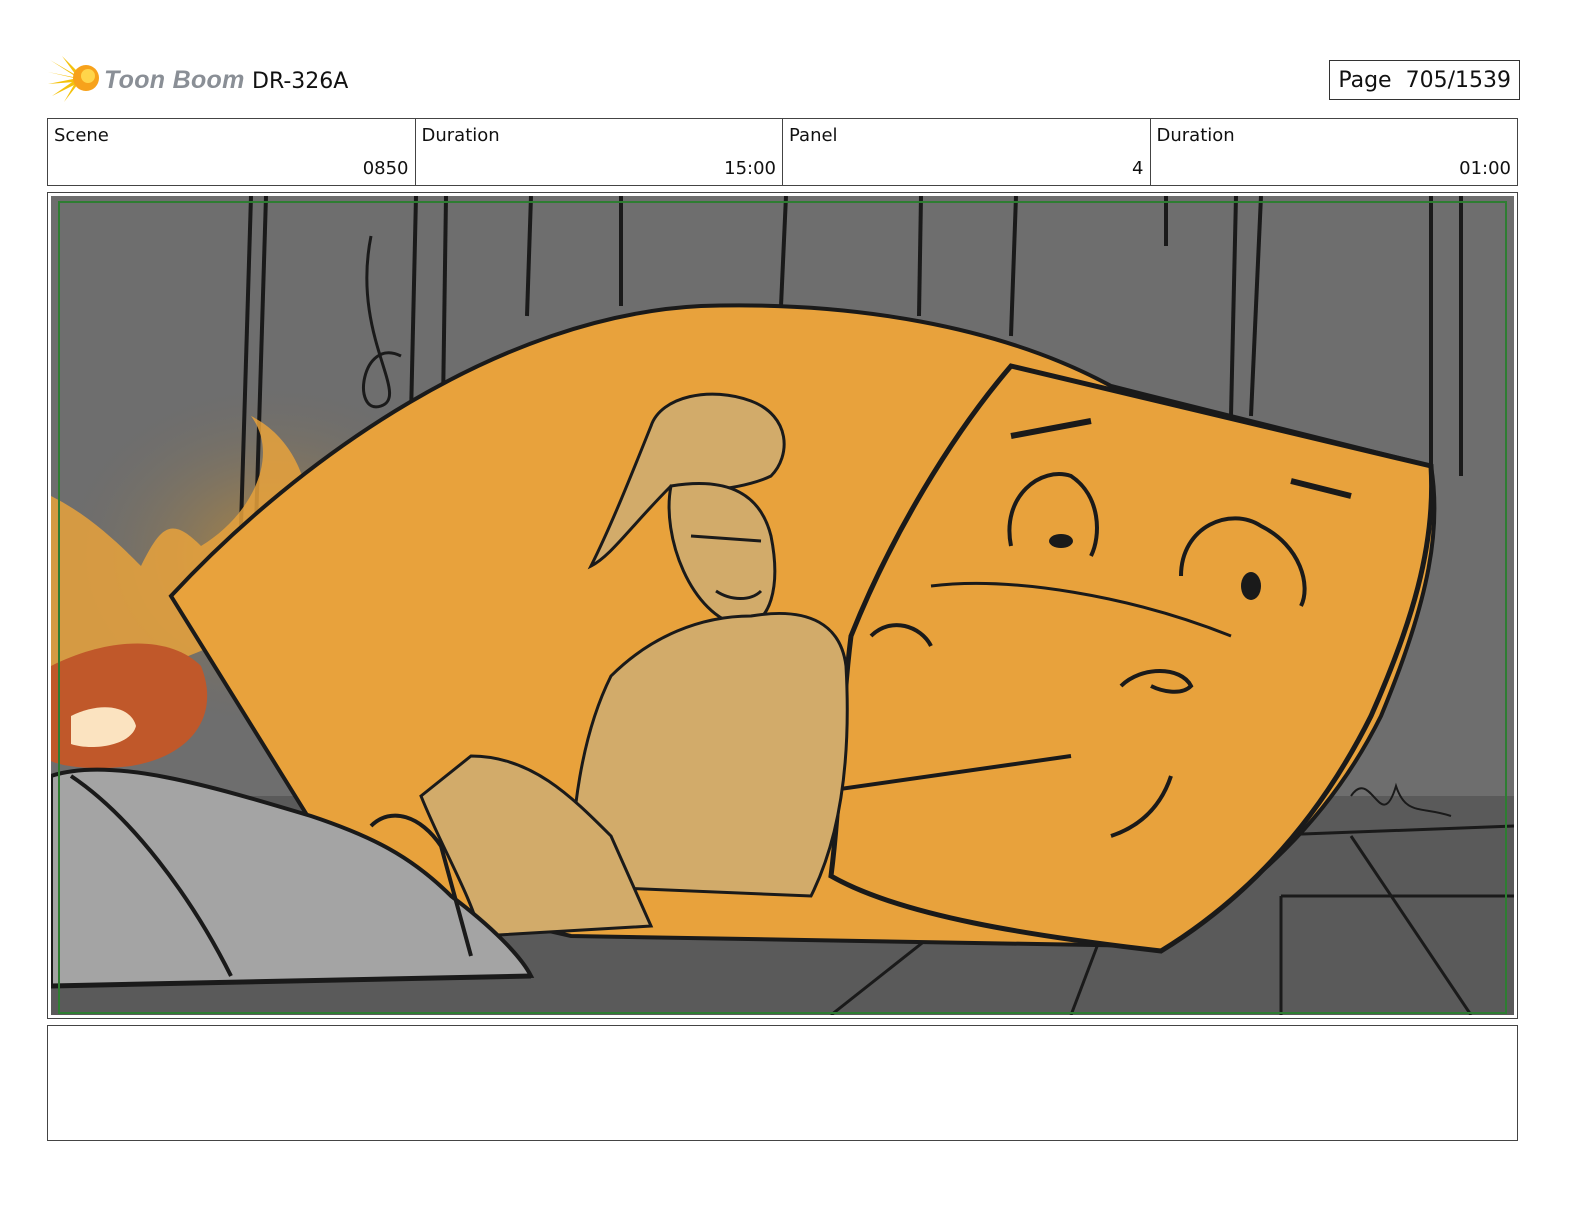 Image resolution: width=1584 pixels, height=1224 pixels. Describe the element at coordinates (73, 79) in the screenshot. I see `starburst-icon` at that location.